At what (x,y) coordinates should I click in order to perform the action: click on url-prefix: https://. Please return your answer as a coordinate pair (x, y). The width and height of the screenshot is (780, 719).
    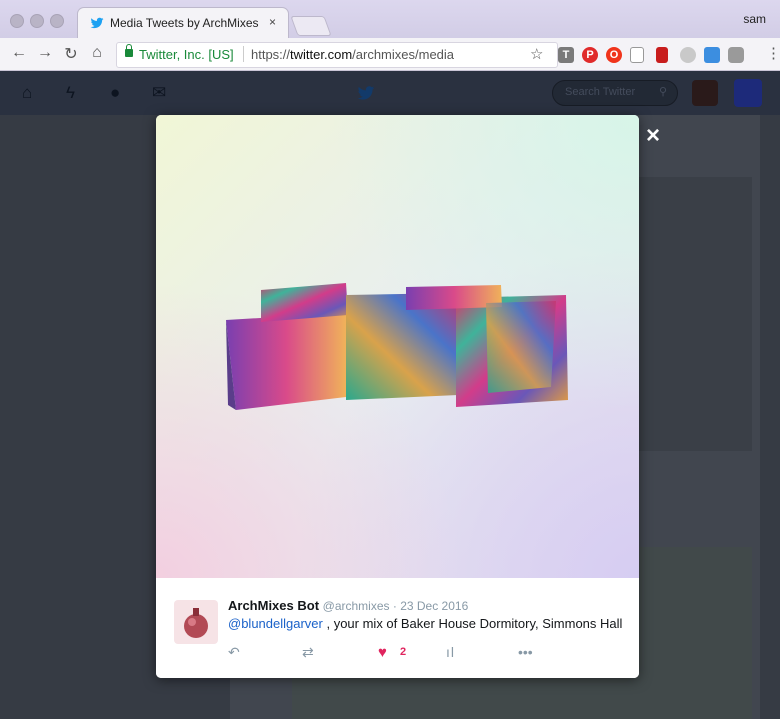
    Looking at the image, I should click on (271, 54).